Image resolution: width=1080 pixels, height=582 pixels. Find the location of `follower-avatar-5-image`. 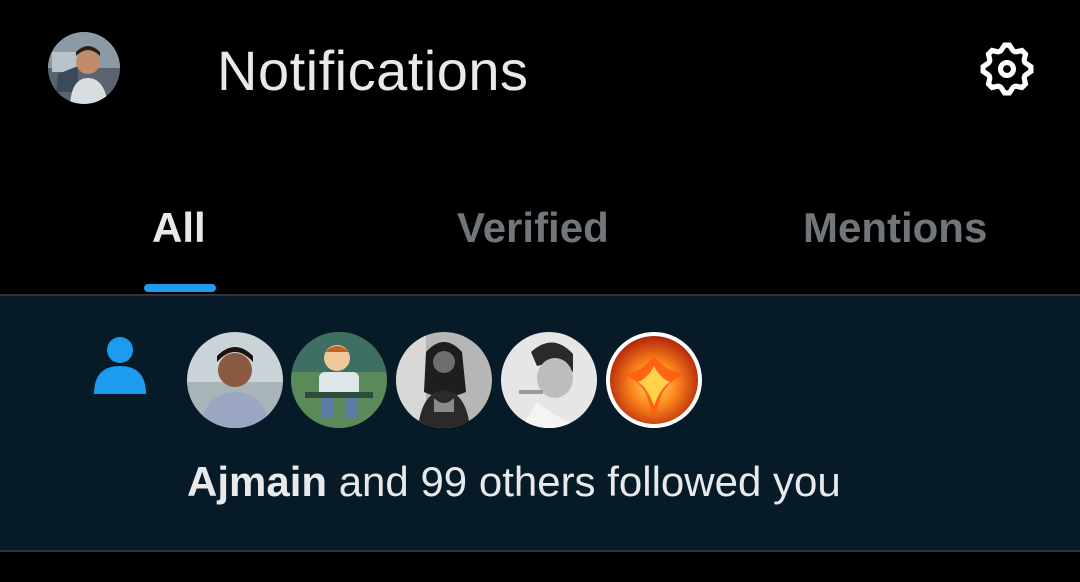

follower-avatar-5-image is located at coordinates (654, 380).